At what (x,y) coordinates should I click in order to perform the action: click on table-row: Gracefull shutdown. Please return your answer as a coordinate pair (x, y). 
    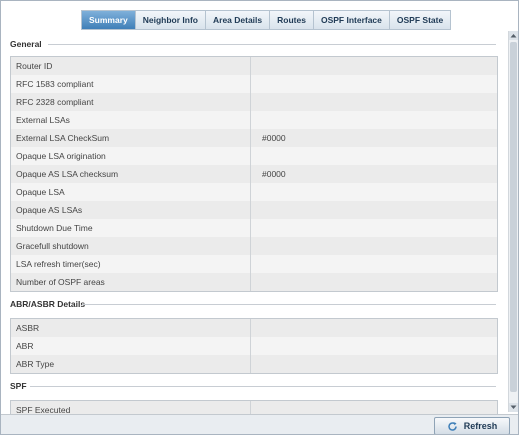
    Looking at the image, I should click on (254, 246).